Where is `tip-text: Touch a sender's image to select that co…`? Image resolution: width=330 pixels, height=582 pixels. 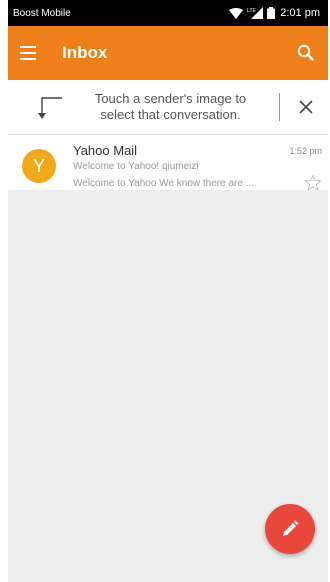
tip-text: Touch a sender's image to select that co… is located at coordinates (170, 106).